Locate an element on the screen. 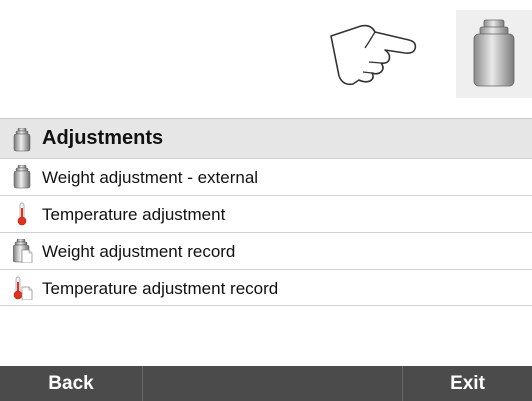 The height and width of the screenshot is (401, 532). list-item-label: Weight adjustment - external is located at coordinates (150, 177).